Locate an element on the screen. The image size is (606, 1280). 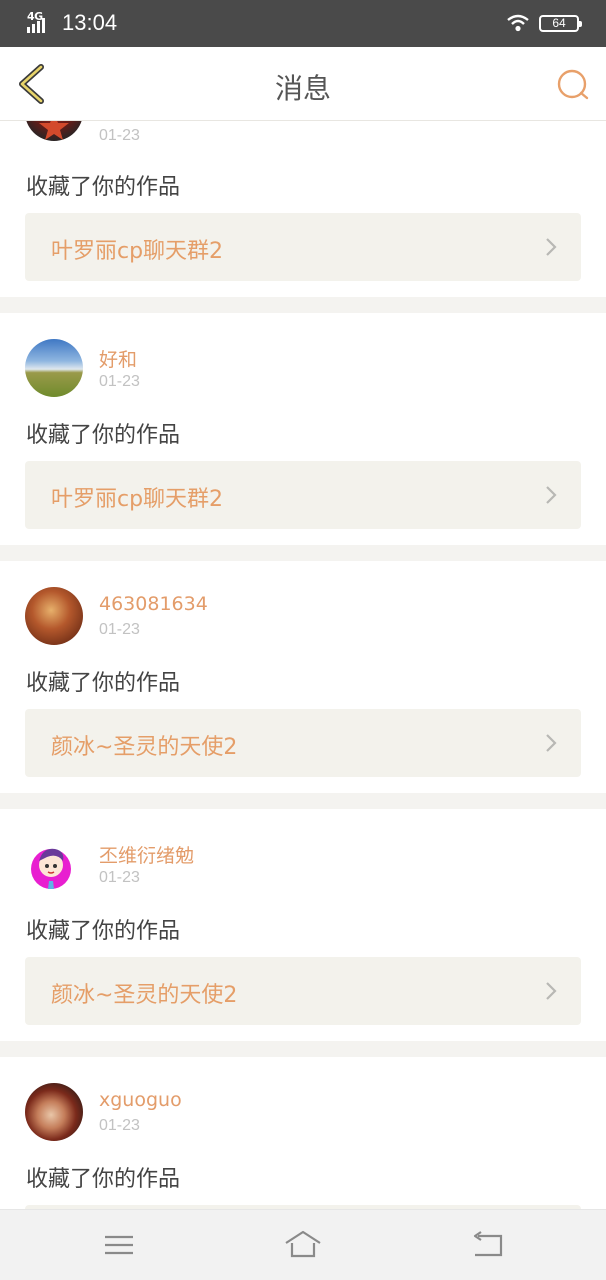
status-time: 13:04 is located at coordinates (90, 22).